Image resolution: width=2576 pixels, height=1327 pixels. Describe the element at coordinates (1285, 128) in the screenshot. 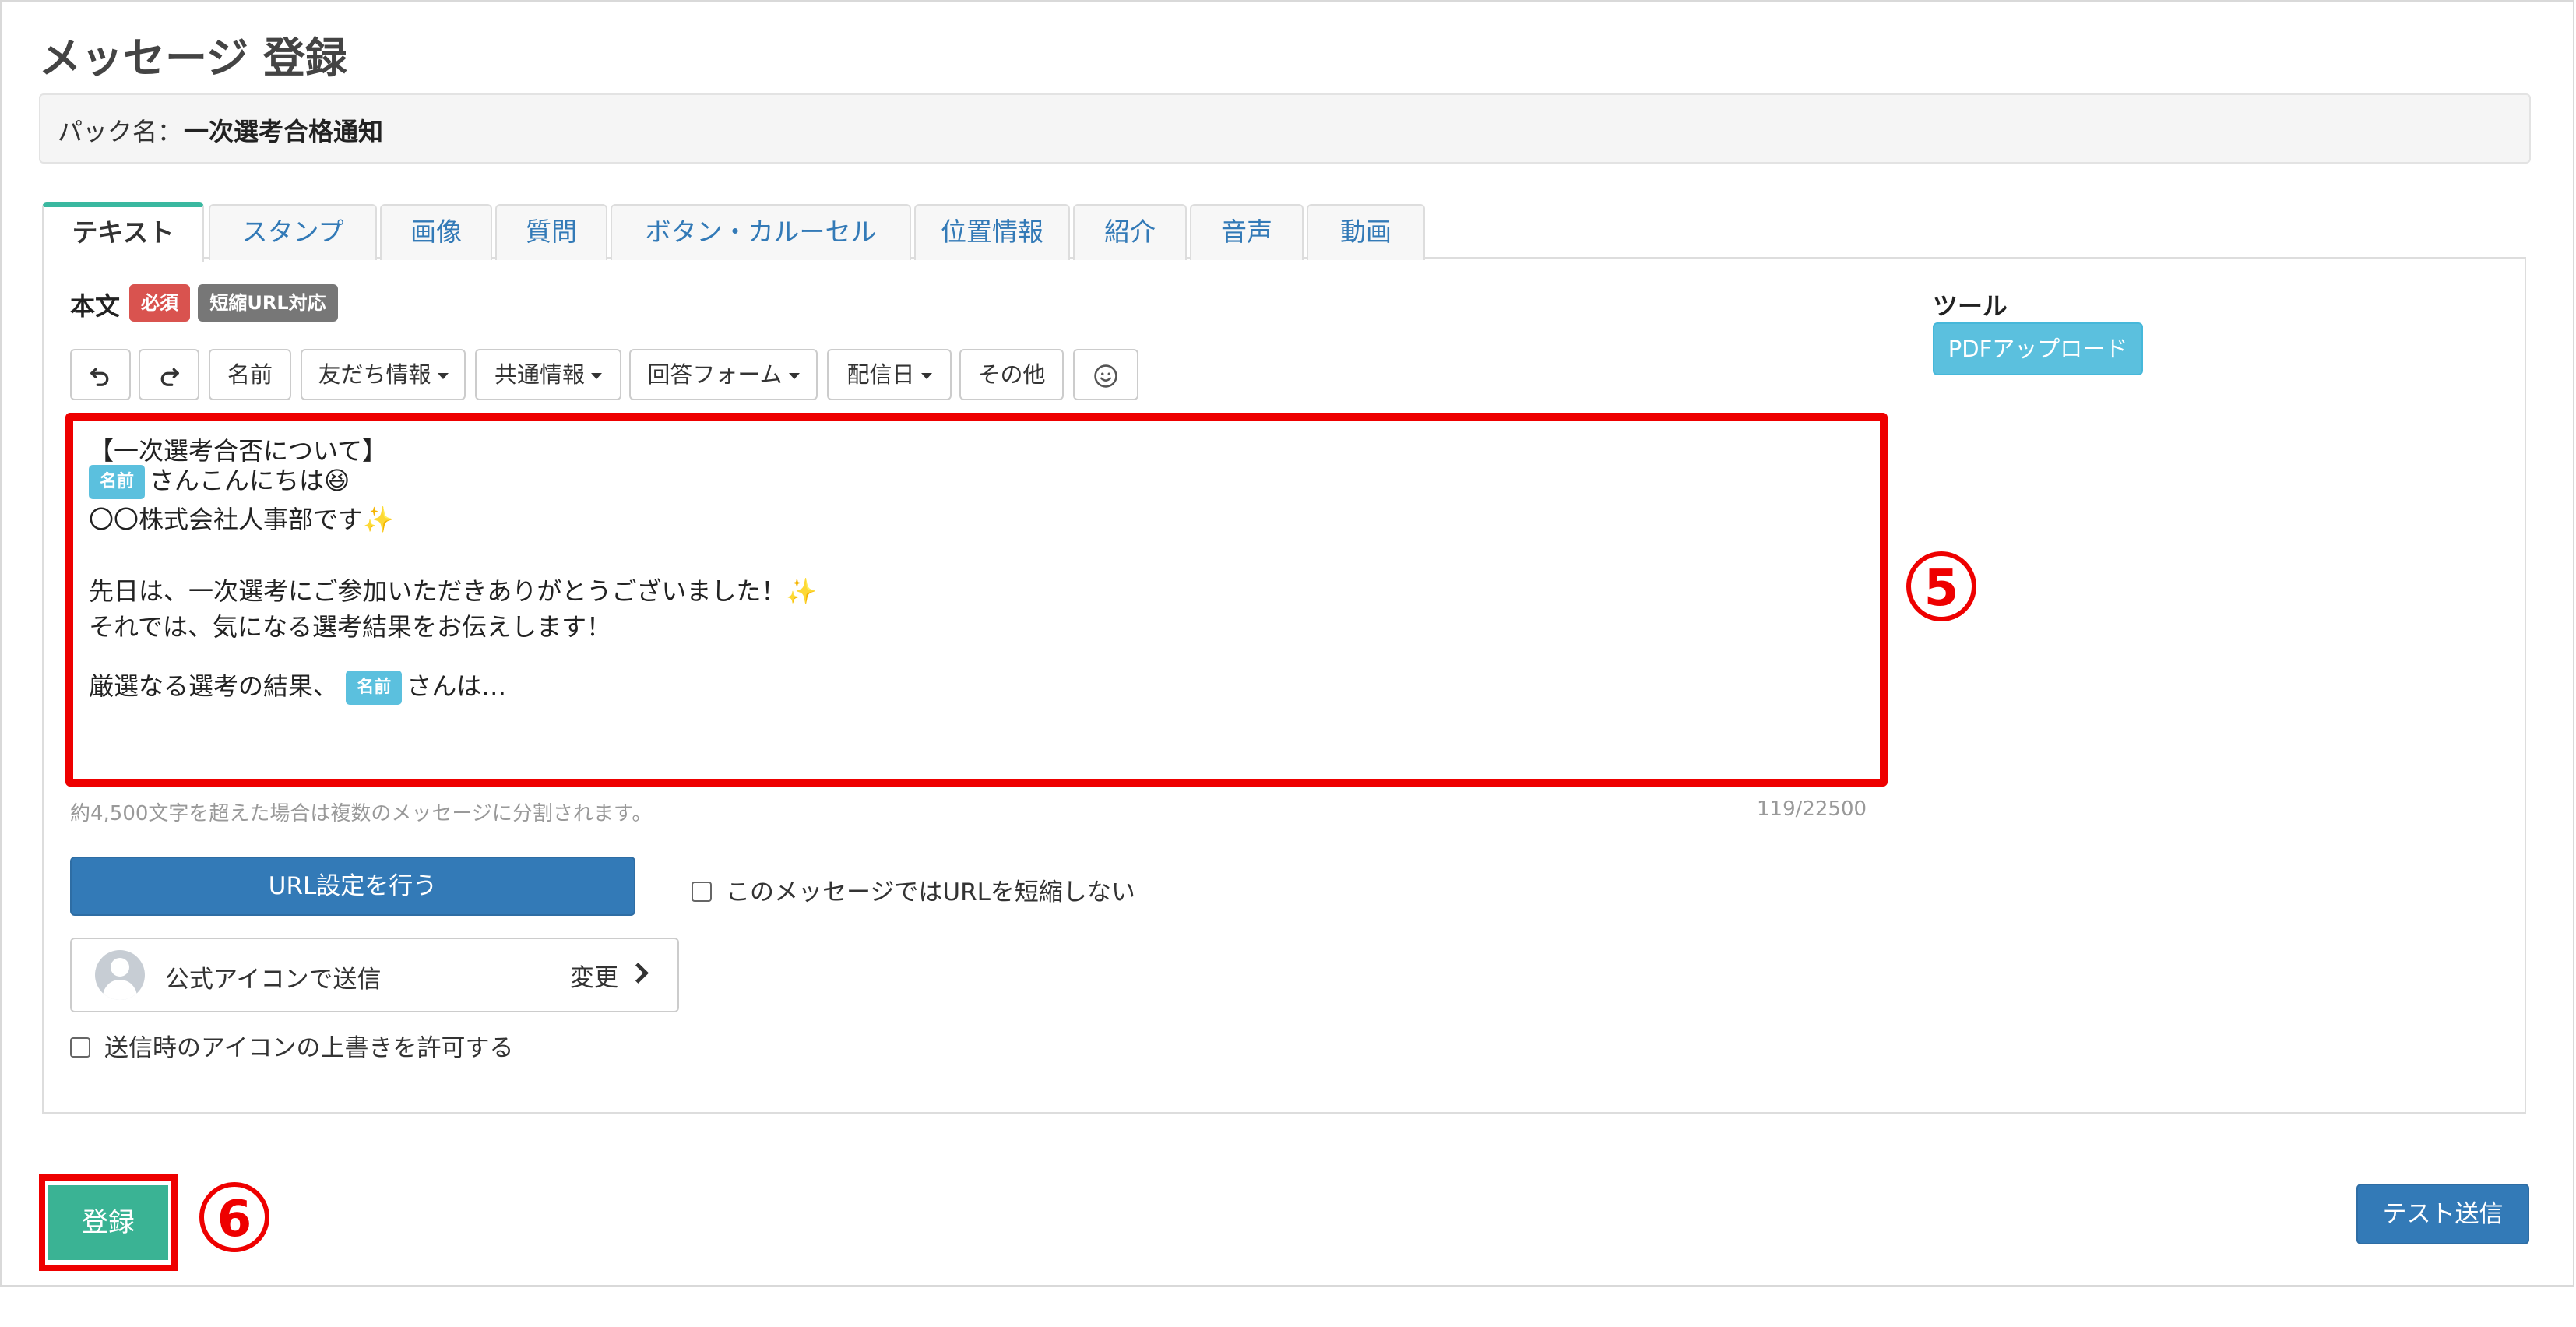

I see `pack-name-bar: パック名： 一次選考合格通知` at that location.